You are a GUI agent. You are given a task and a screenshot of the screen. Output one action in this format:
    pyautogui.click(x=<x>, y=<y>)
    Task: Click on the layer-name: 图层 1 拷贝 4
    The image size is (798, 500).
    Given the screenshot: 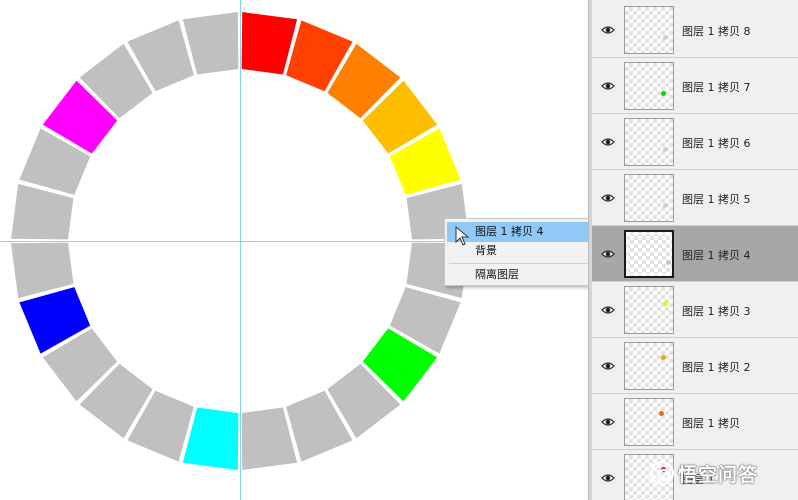 What is the action you would take?
    pyautogui.click(x=716, y=255)
    